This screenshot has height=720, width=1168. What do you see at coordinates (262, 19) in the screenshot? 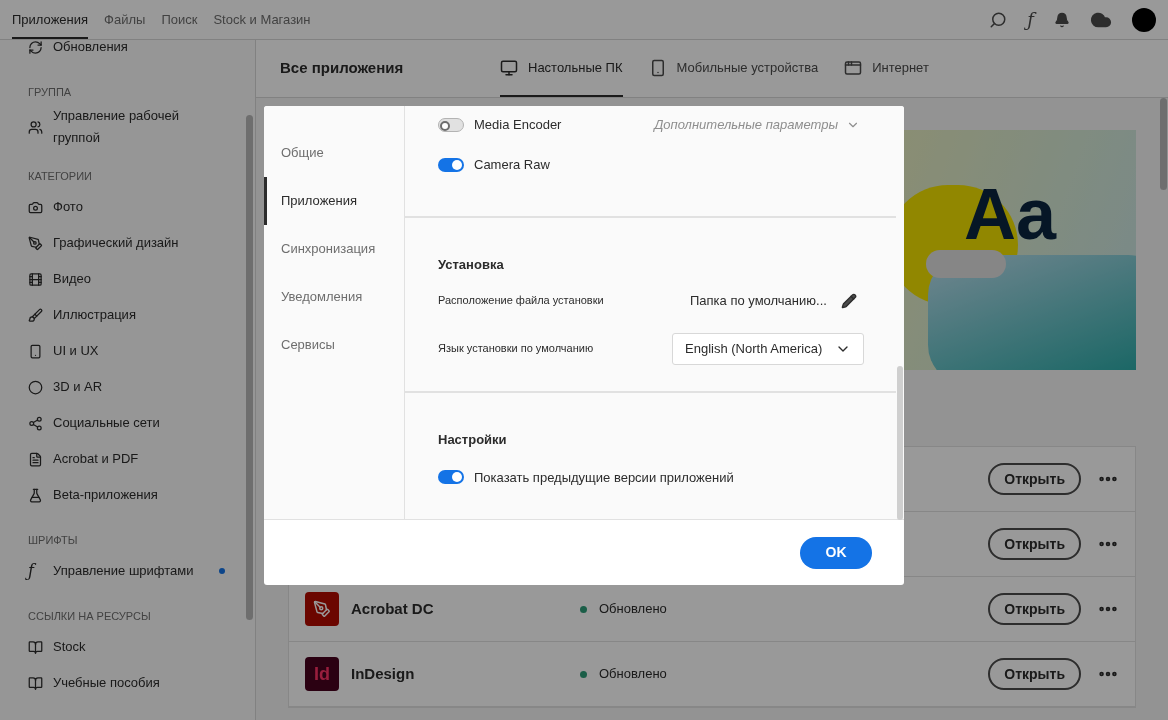
I see `nav-tab: Stock и Магазин` at bounding box center [262, 19].